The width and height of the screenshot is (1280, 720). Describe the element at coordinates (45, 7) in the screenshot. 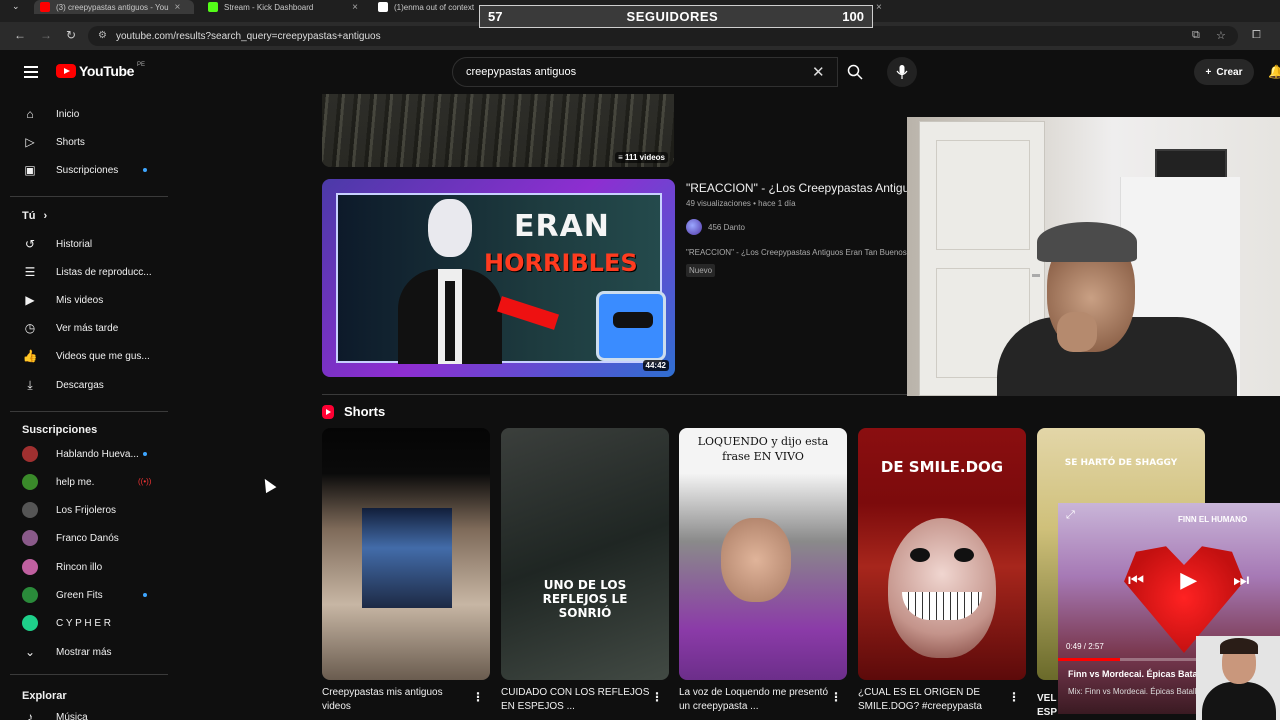

I see `youtube-favicon-icon` at that location.